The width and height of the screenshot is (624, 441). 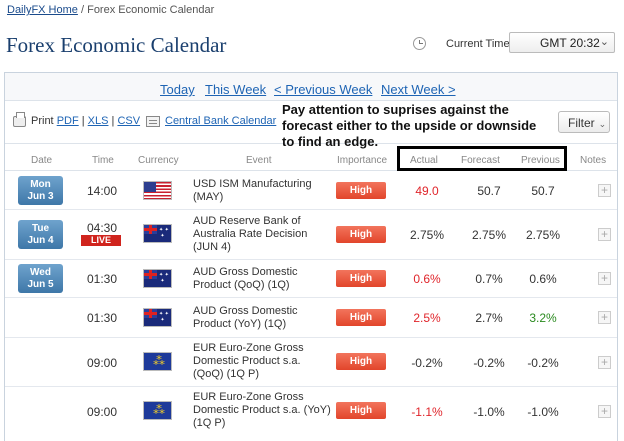 I want to click on timezone-select: GMT 20:32 ⌄, so click(x=562, y=42).